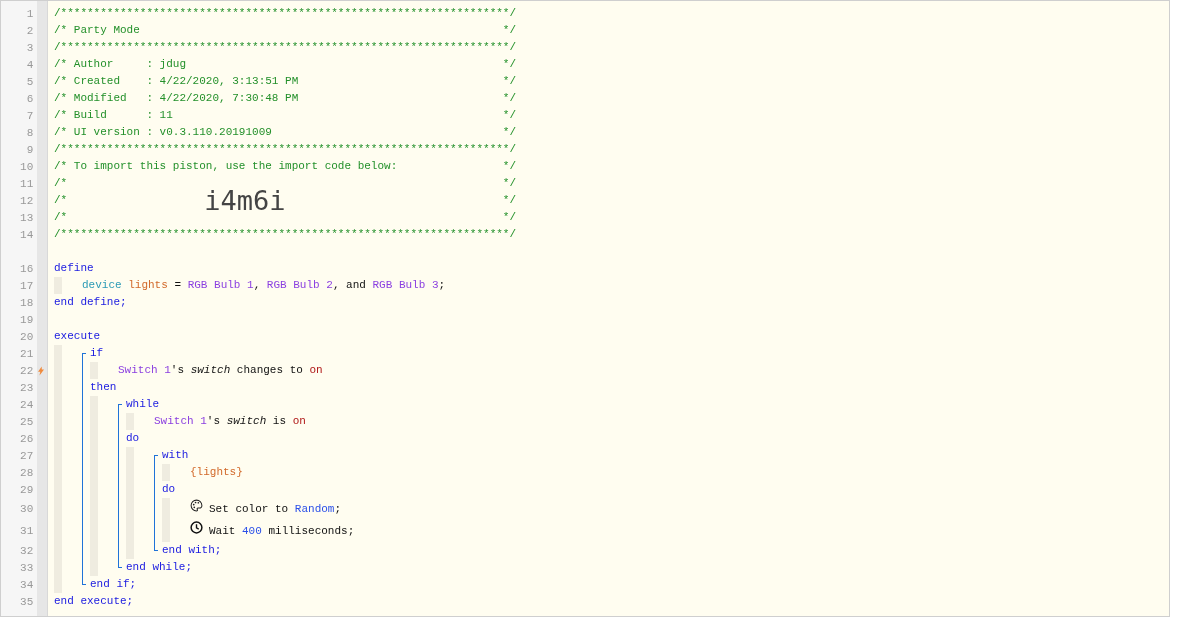 This screenshot has width=1178, height=623. Describe the element at coordinates (97, 353) in the screenshot. I see `code-line: if` at that location.